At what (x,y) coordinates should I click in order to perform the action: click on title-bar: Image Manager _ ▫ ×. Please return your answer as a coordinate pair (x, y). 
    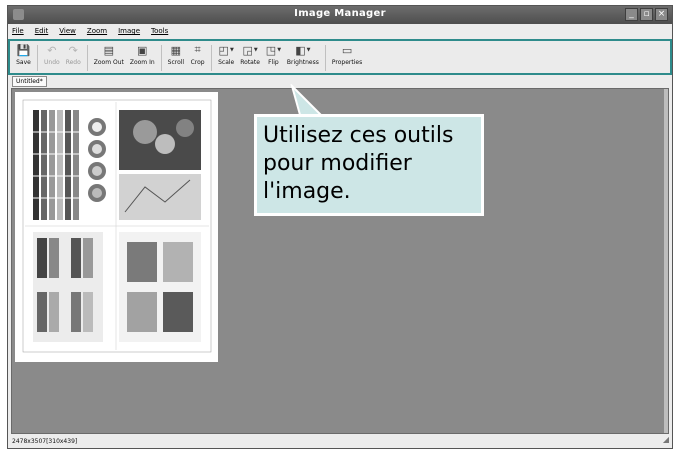
    Looking at the image, I should click on (340, 15).